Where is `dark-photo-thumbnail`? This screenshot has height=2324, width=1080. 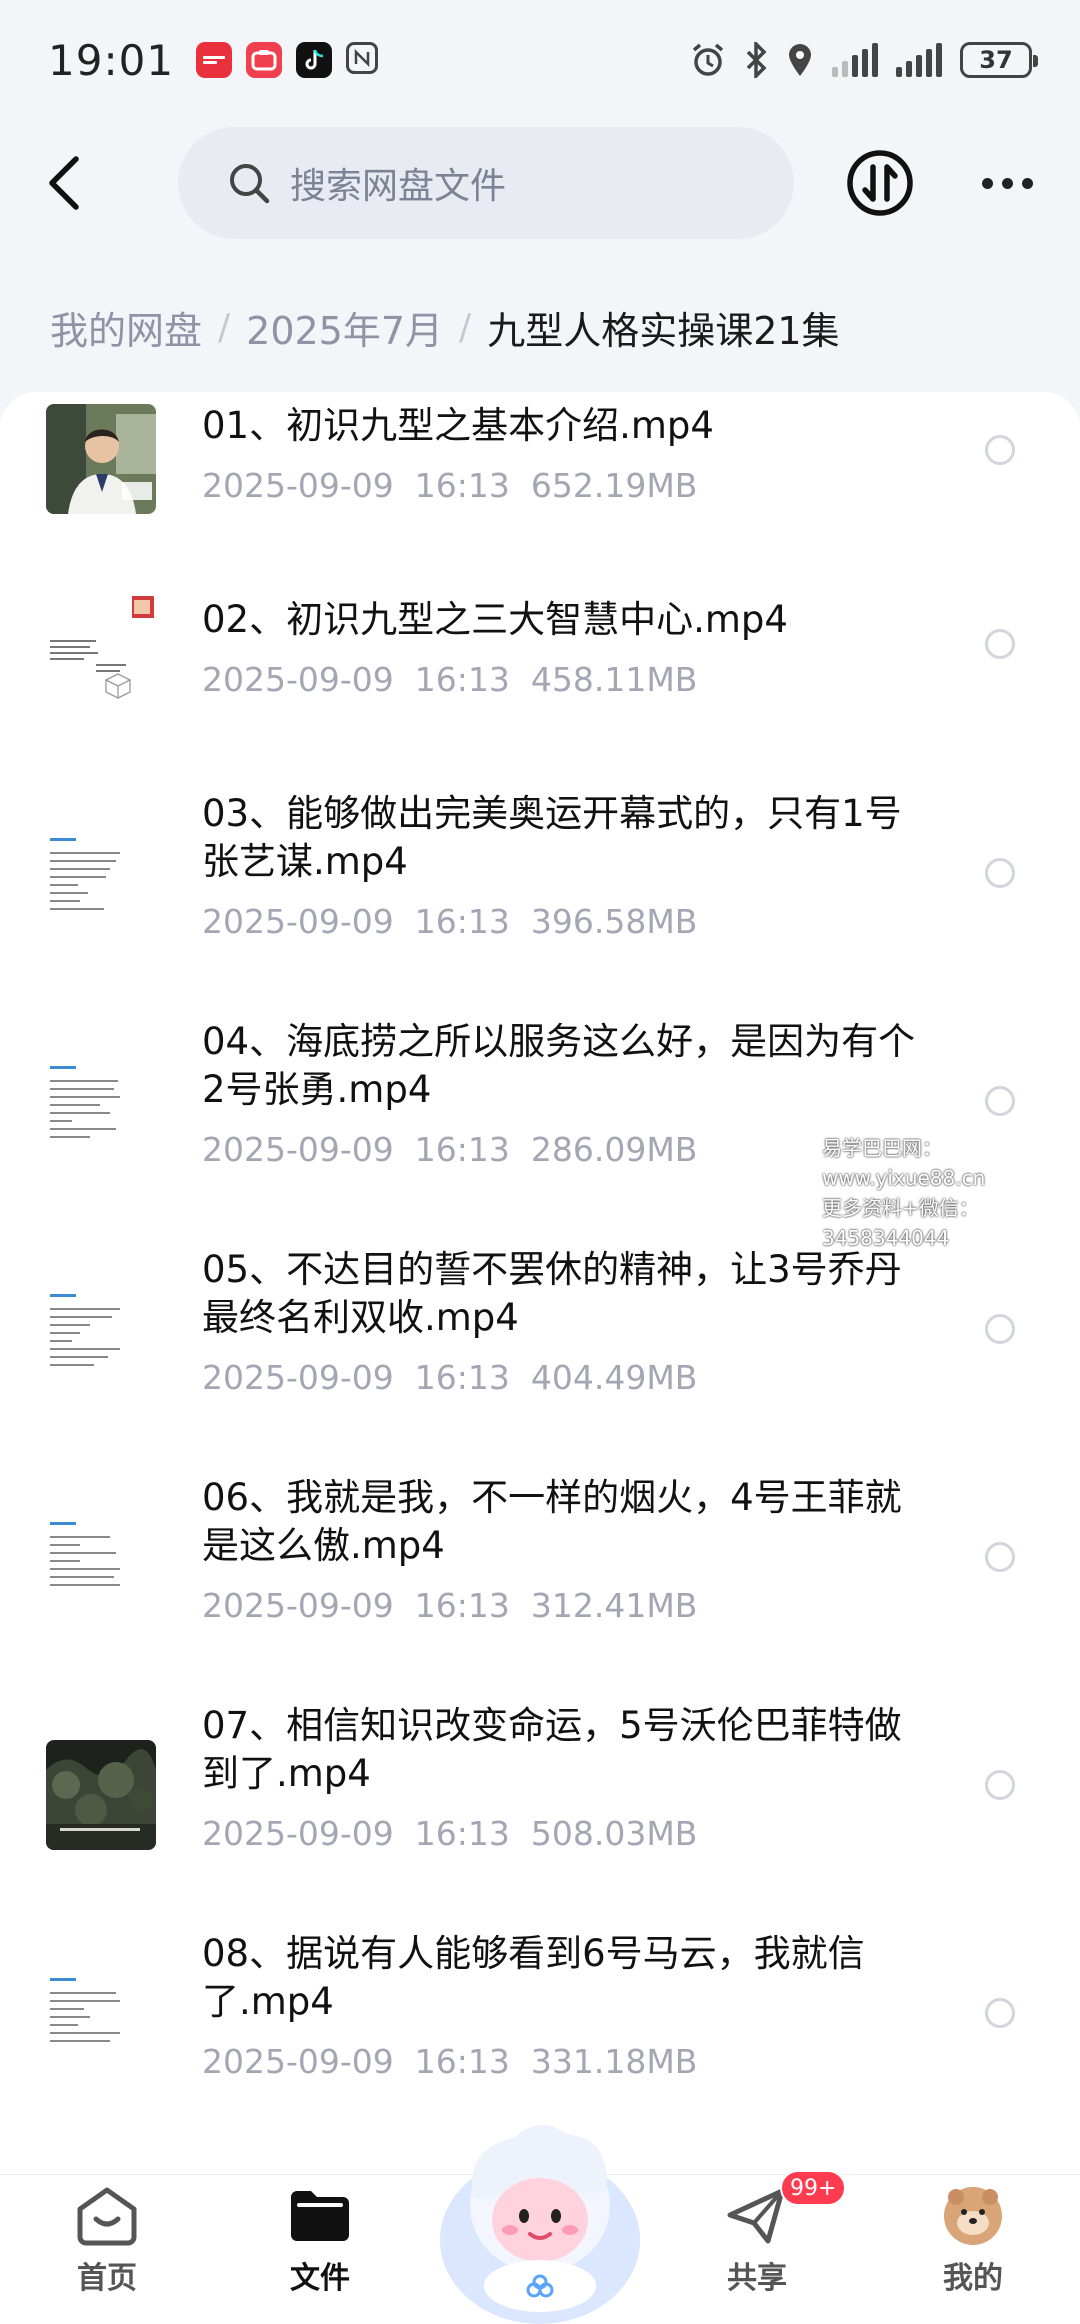 dark-photo-thumbnail is located at coordinates (101, 1795).